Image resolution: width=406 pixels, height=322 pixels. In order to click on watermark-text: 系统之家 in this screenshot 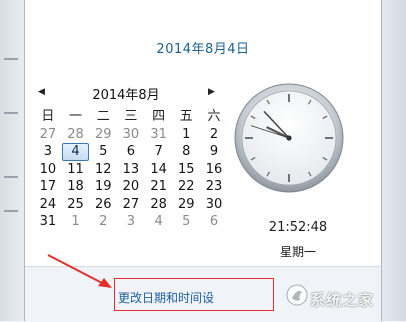, I will do `click(342, 300)`.